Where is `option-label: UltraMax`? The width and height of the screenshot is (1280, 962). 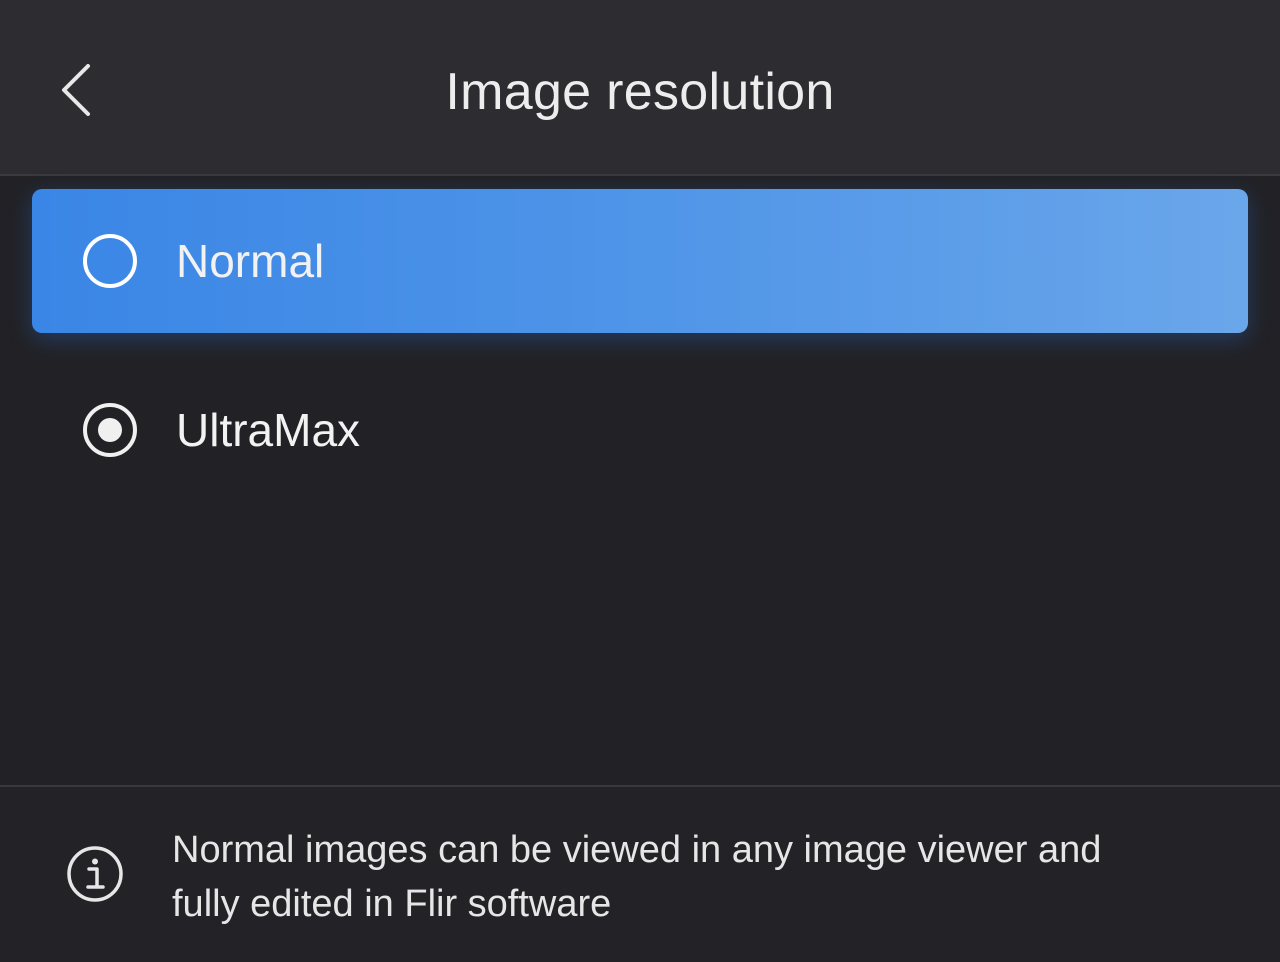
option-label: UltraMax is located at coordinates (268, 430).